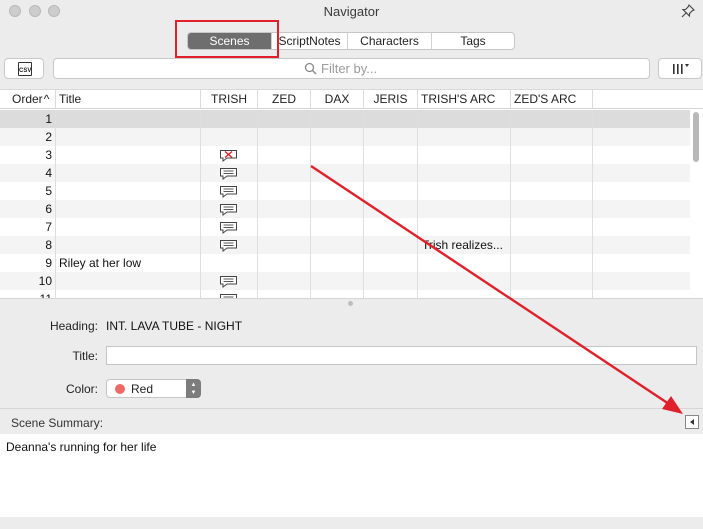 Image resolution: width=703 pixels, height=529 pixels. Describe the element at coordinates (345, 173) in the screenshot. I see `table-row: 4` at that location.